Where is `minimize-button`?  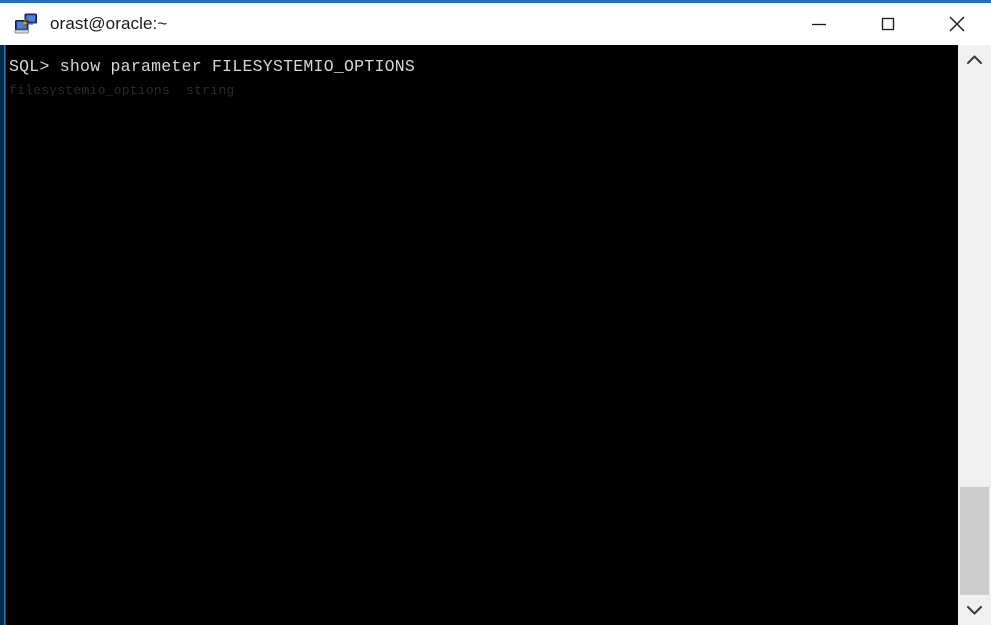
minimize-button is located at coordinates (818, 24).